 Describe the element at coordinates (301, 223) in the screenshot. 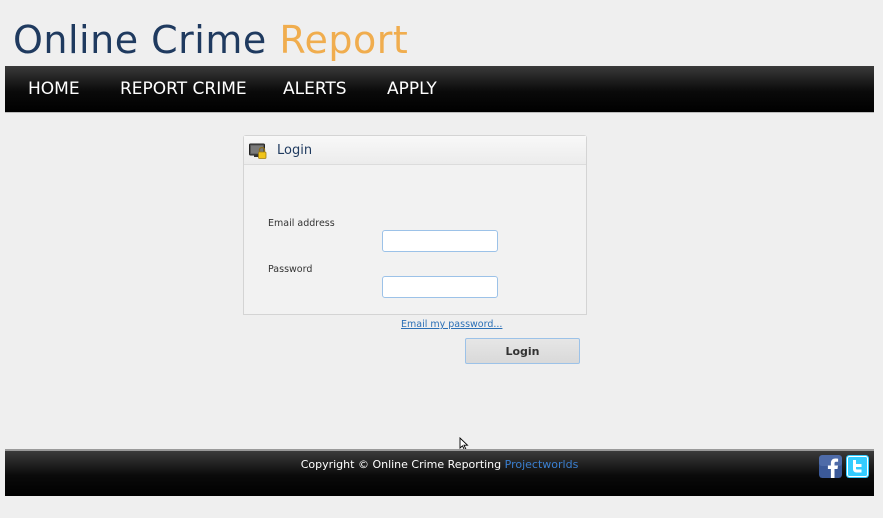

I see `email-label: Email address` at that location.